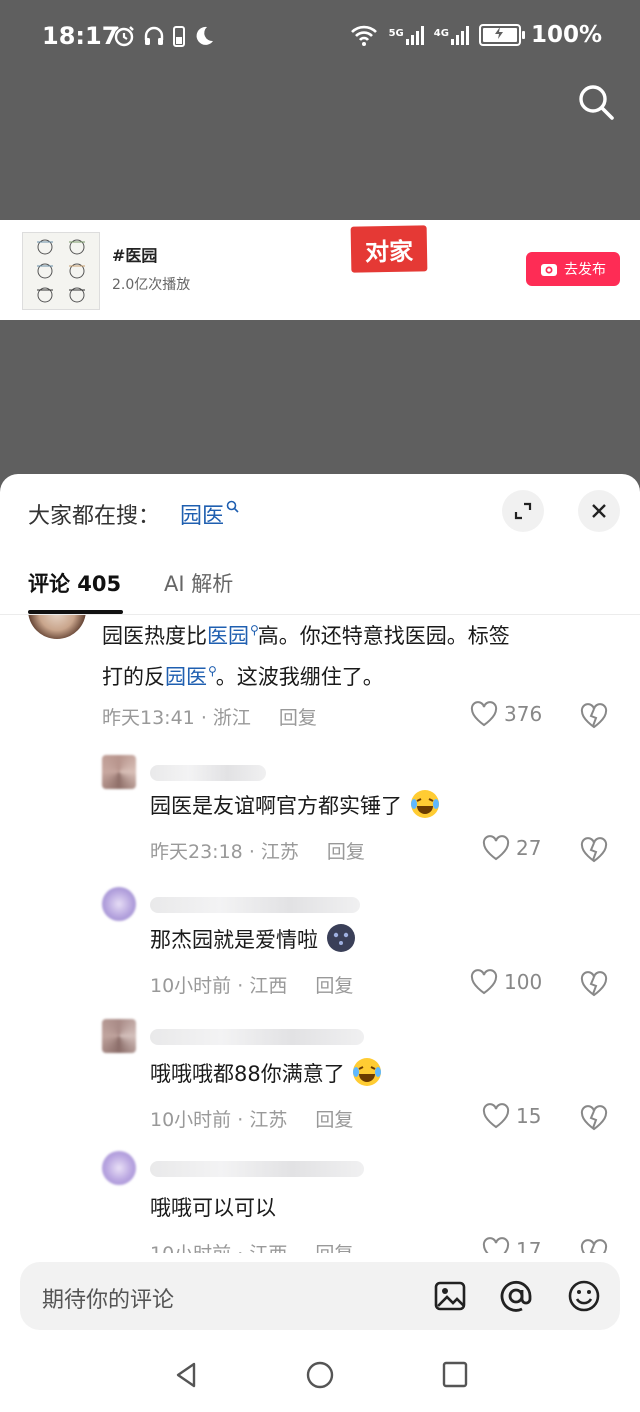 The height and width of the screenshot is (1412, 640). I want to click on close-icon, so click(599, 511).